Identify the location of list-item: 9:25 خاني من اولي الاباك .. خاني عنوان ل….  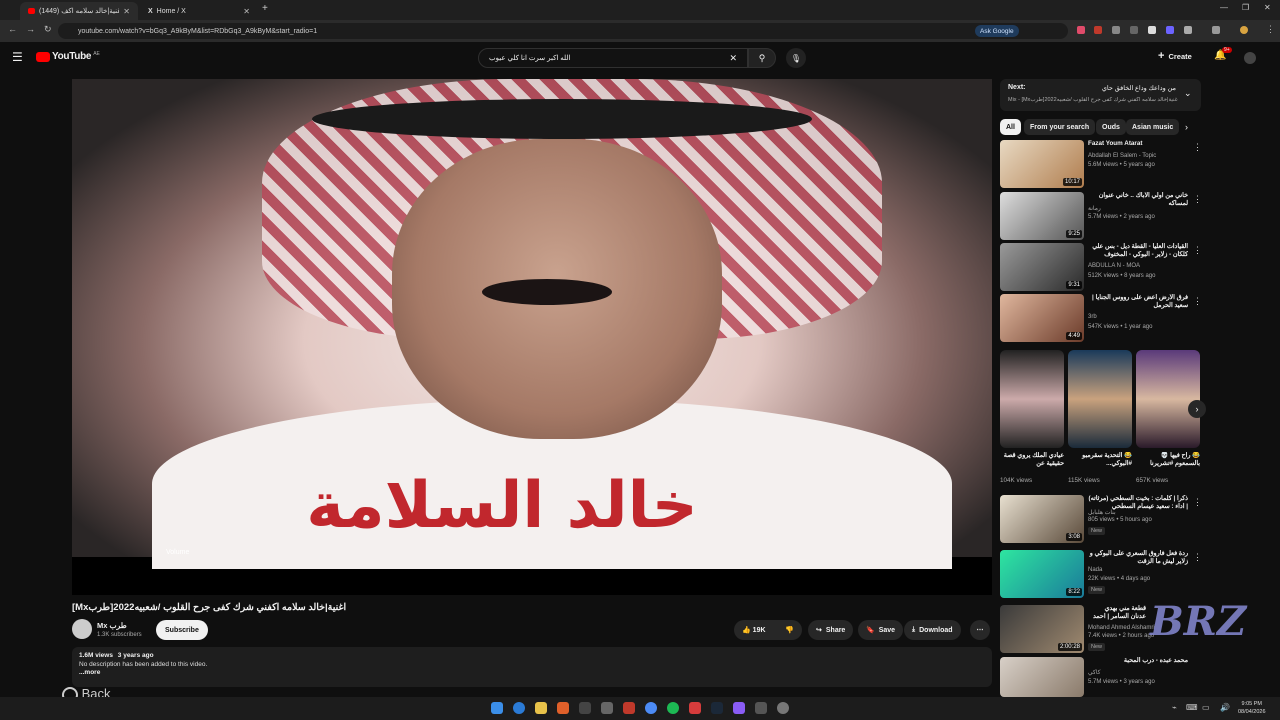
(1102, 217).